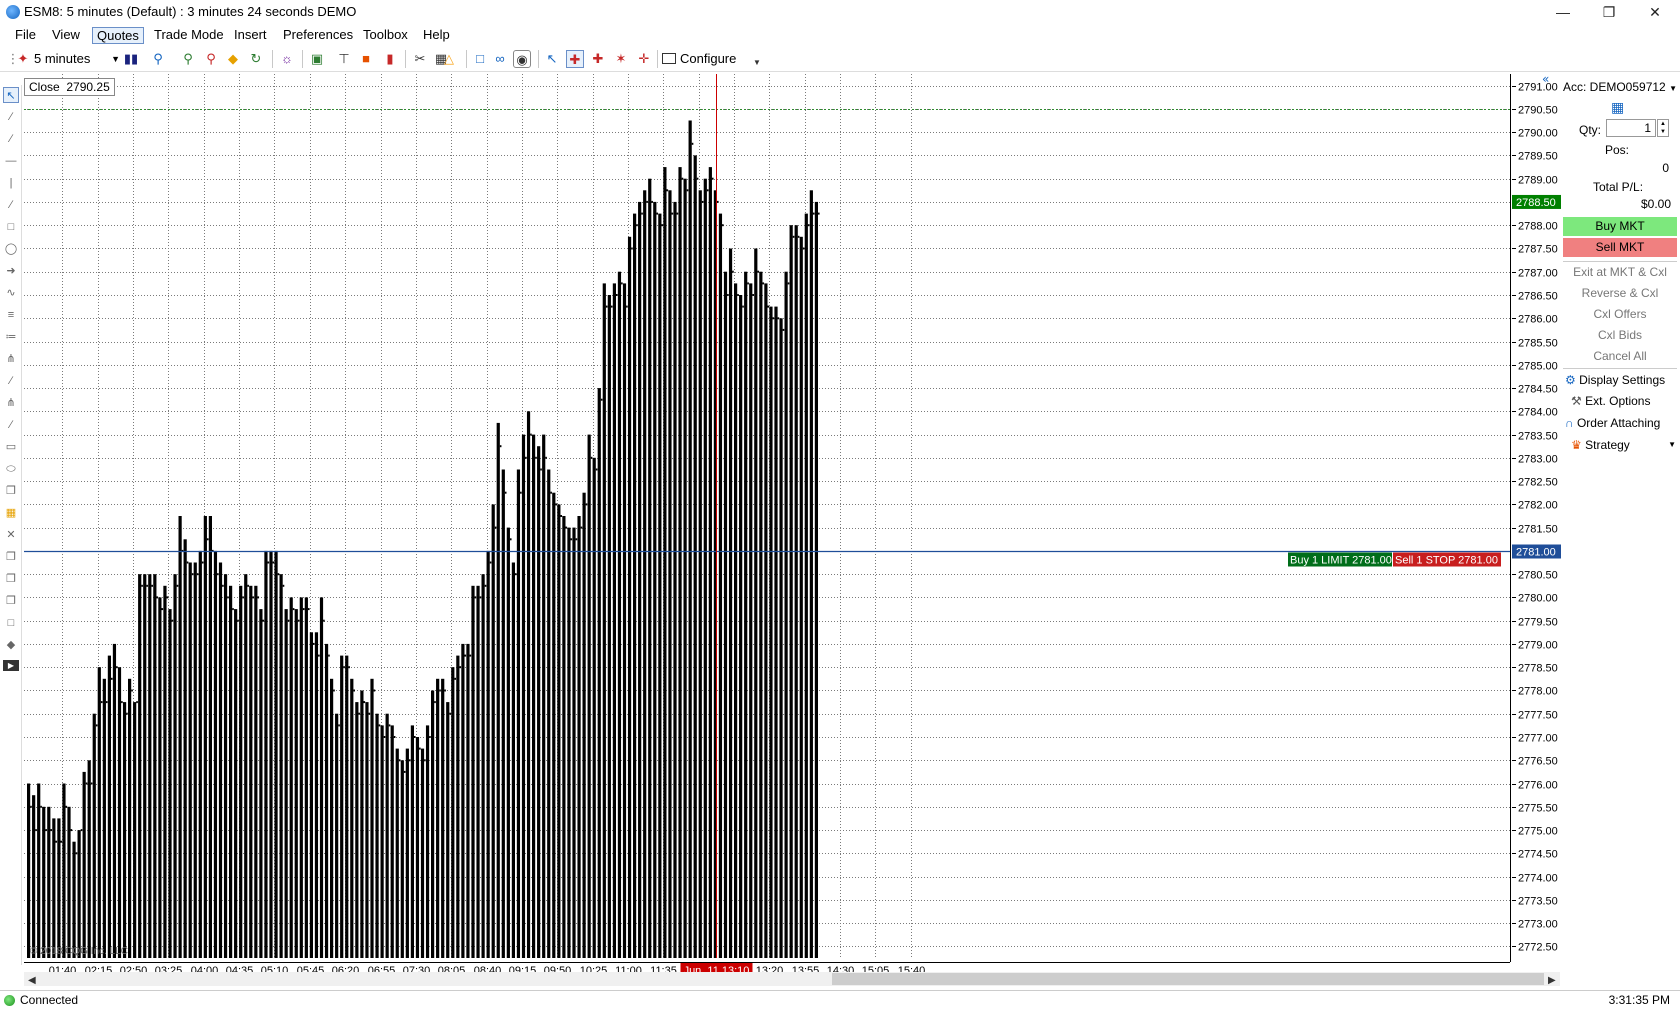 Image resolution: width=1680 pixels, height=1010 pixels. Describe the element at coordinates (366, 59) in the screenshot. I see `palette-icon: ■` at that location.